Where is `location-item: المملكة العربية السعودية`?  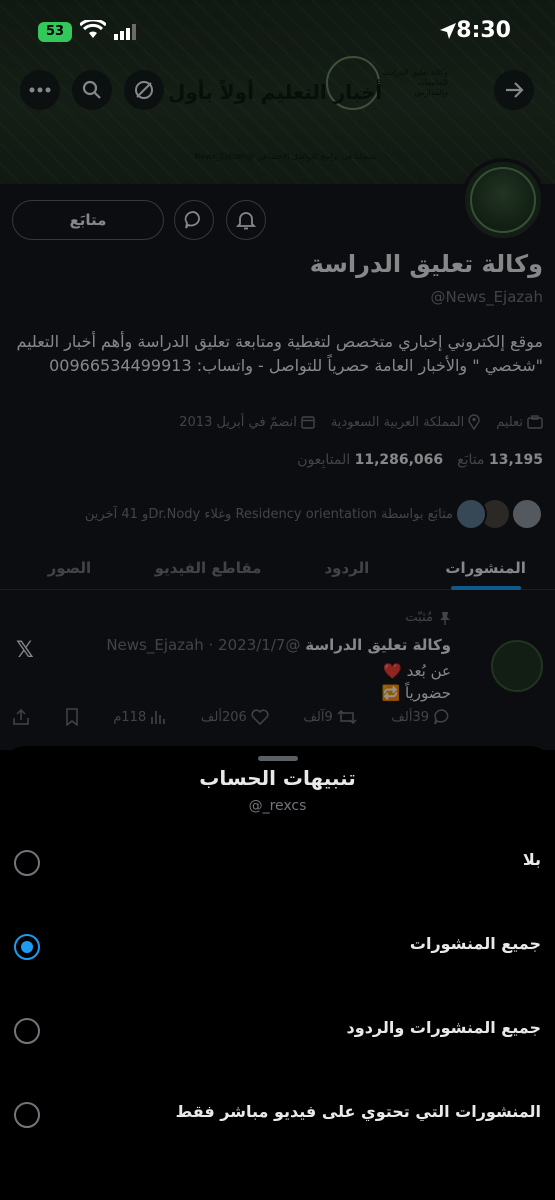
location-item: المملكة العربية السعودية is located at coordinates (405, 422).